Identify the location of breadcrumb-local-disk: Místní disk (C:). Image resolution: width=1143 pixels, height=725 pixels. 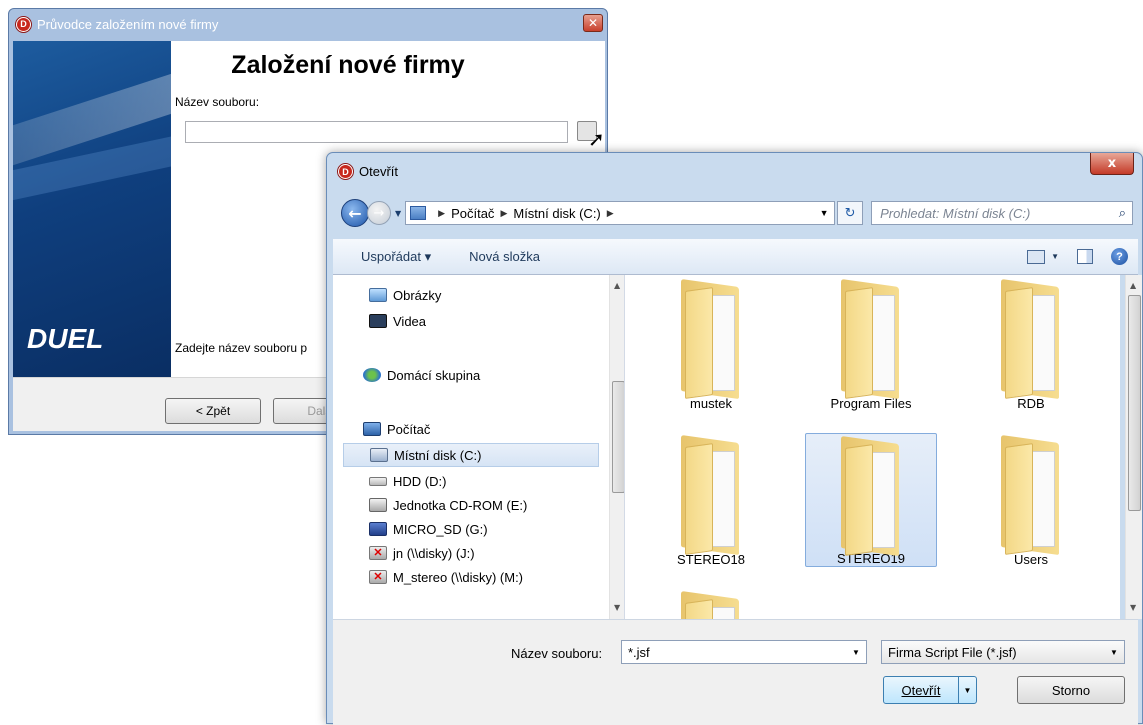
(556, 213).